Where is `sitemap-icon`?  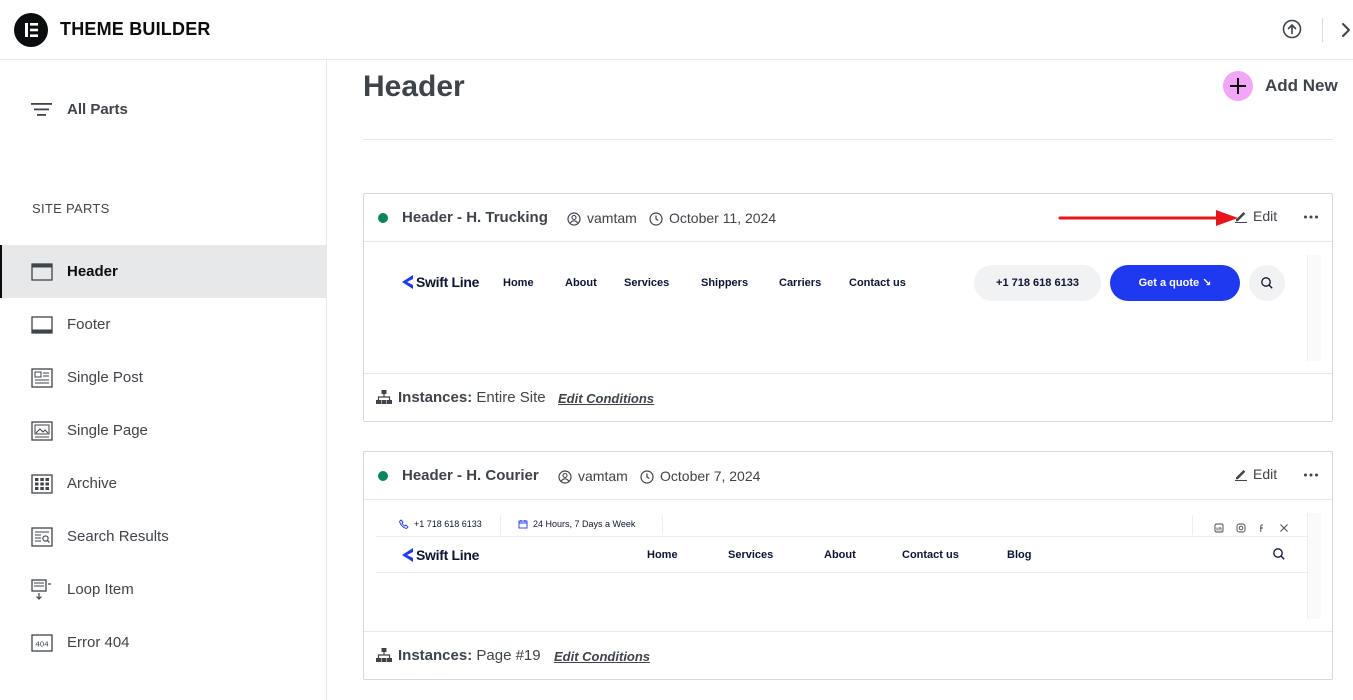 sitemap-icon is located at coordinates (384, 400).